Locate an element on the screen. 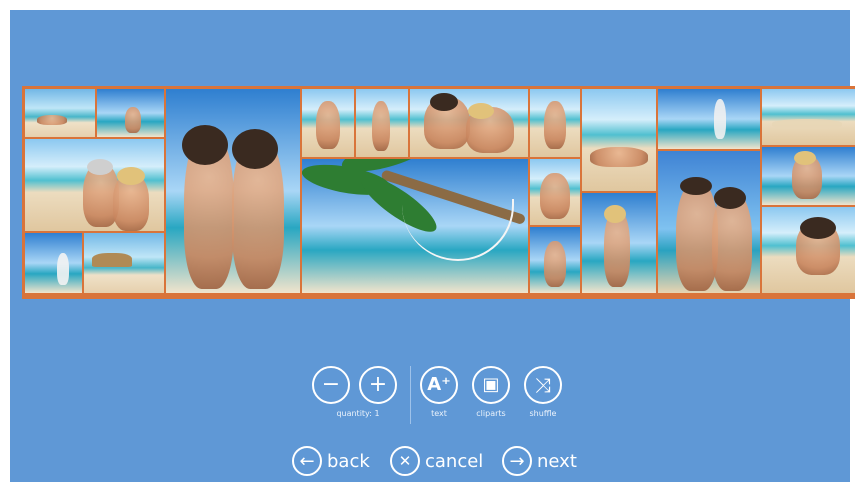  text-icon: A⁺ is located at coordinates (439, 384).